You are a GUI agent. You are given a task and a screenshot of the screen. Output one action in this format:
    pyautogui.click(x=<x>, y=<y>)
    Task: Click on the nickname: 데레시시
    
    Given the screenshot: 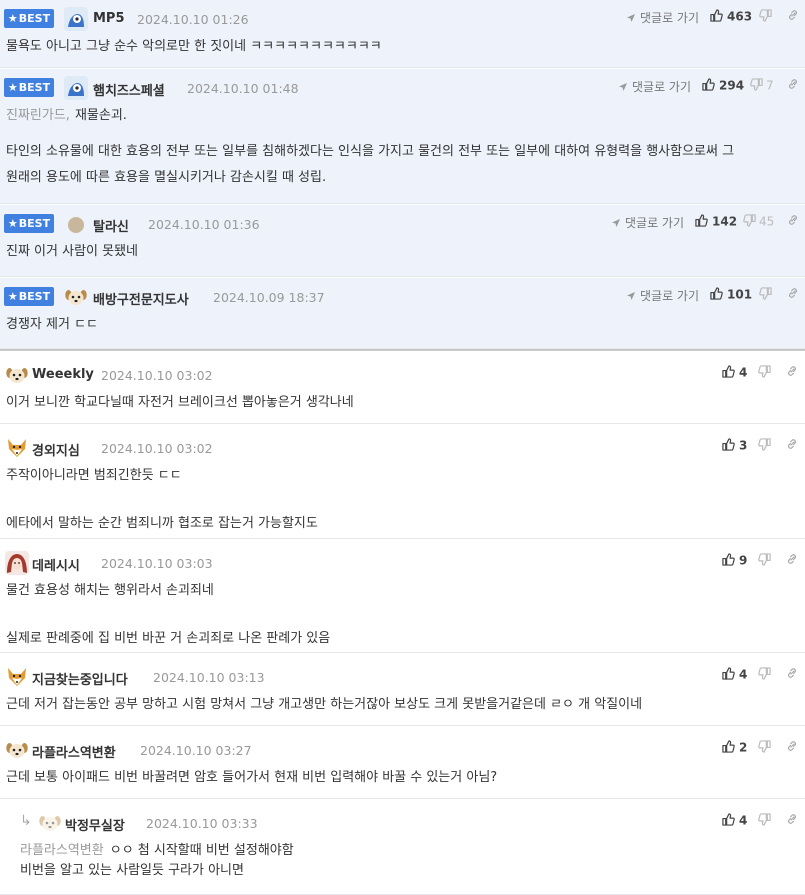 What is the action you would take?
    pyautogui.click(x=56, y=564)
    